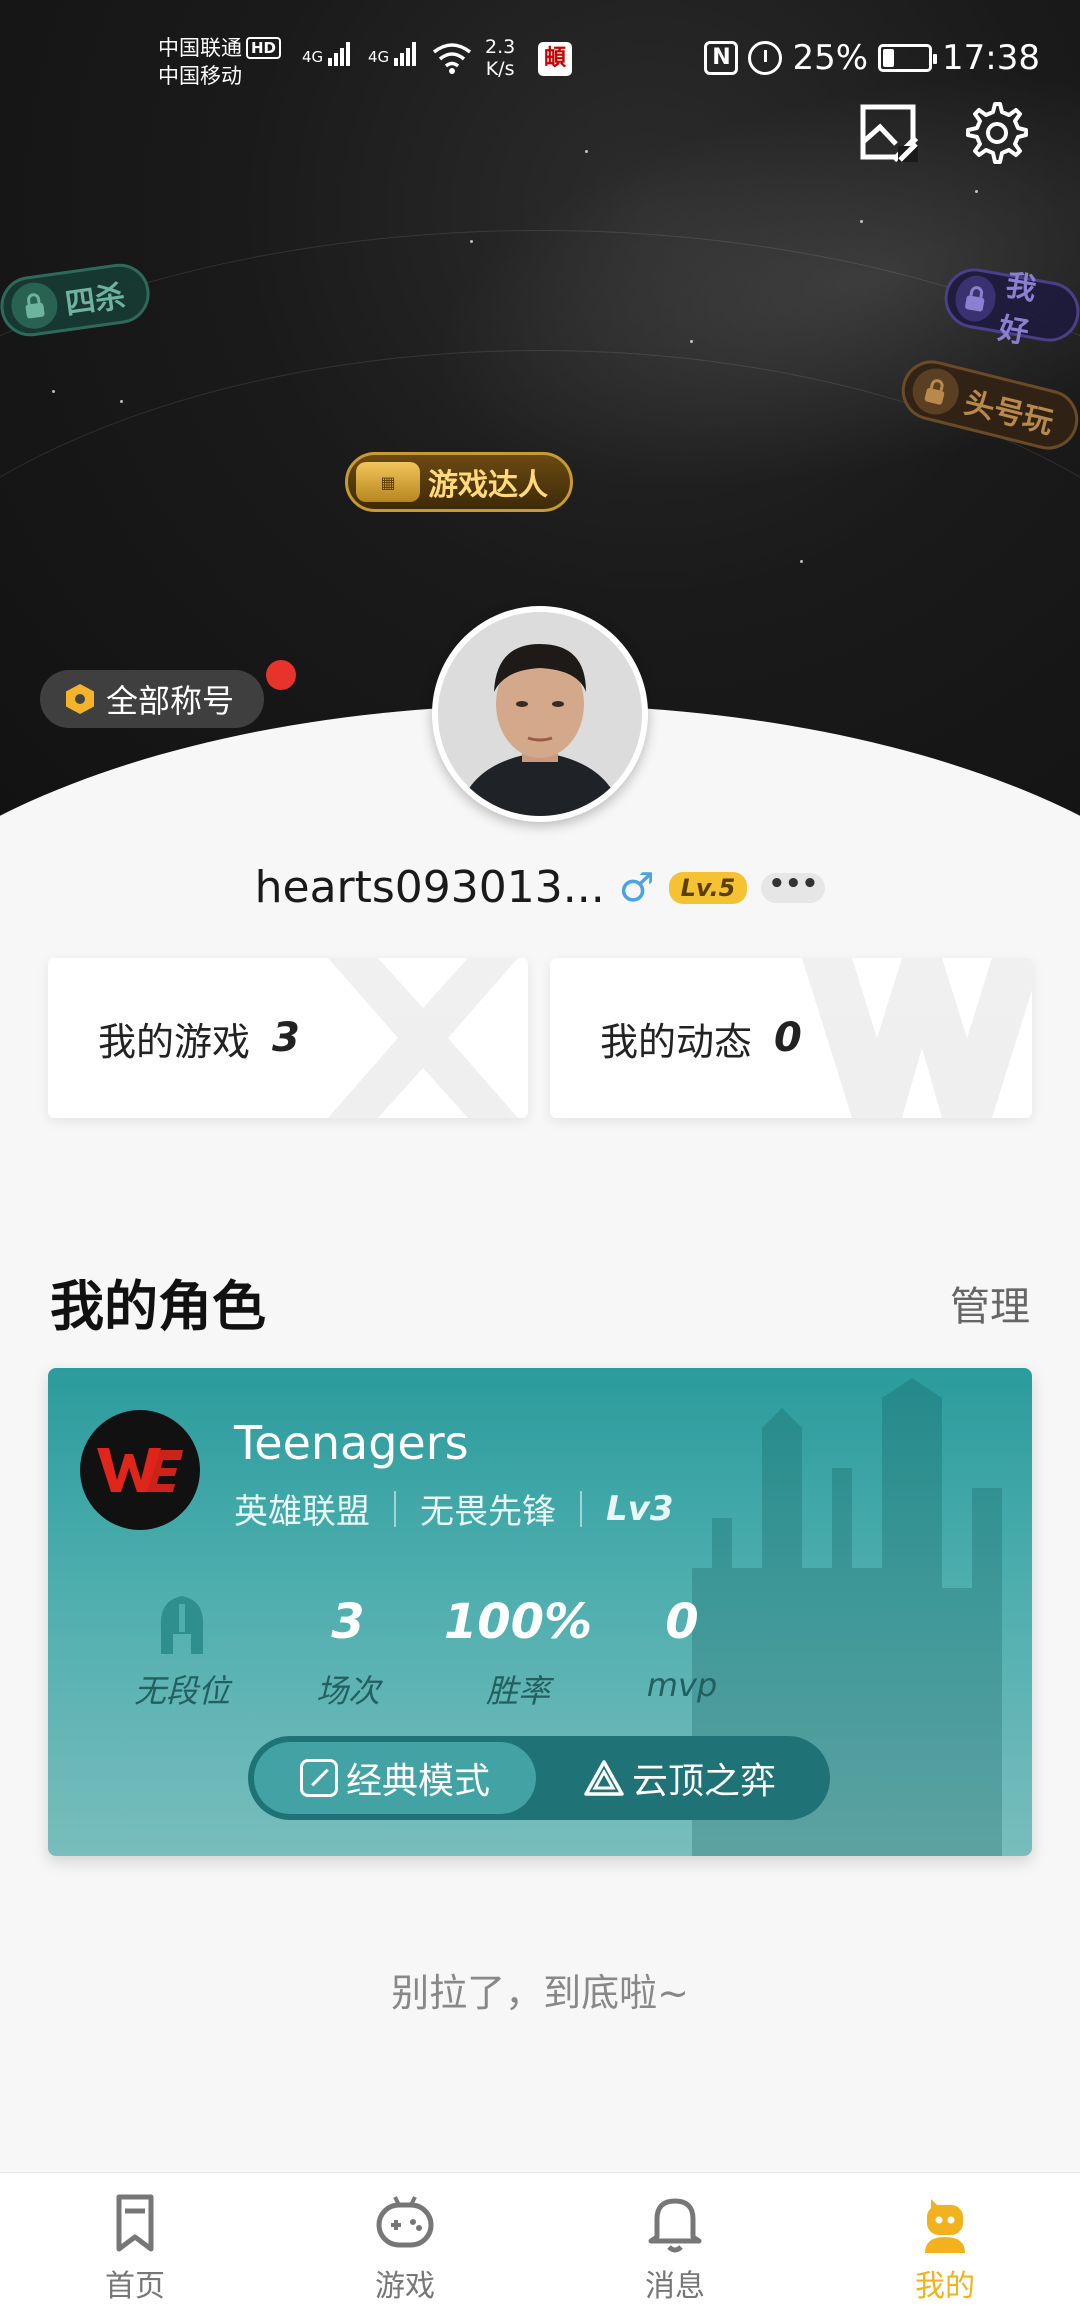 This screenshot has height=2310, width=1080. I want to click on mode-toggle: 经典模式 云顶之弈, so click(539, 1778).